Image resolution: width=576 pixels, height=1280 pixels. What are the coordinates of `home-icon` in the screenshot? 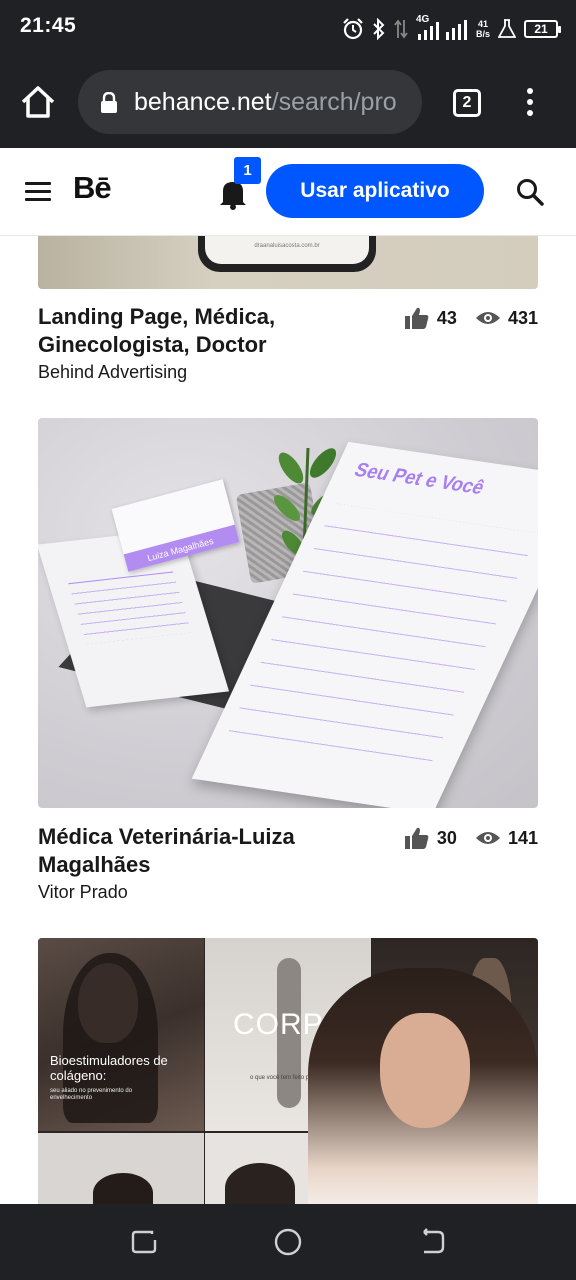 It's located at (38, 102).